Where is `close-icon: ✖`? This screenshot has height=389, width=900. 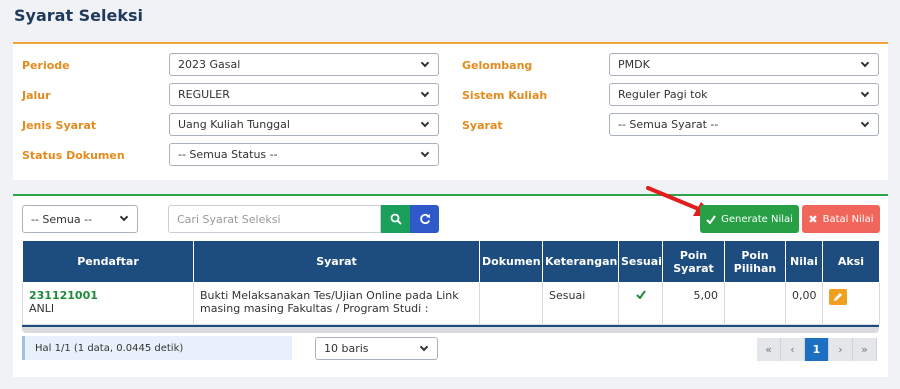 close-icon: ✖ is located at coordinates (813, 219).